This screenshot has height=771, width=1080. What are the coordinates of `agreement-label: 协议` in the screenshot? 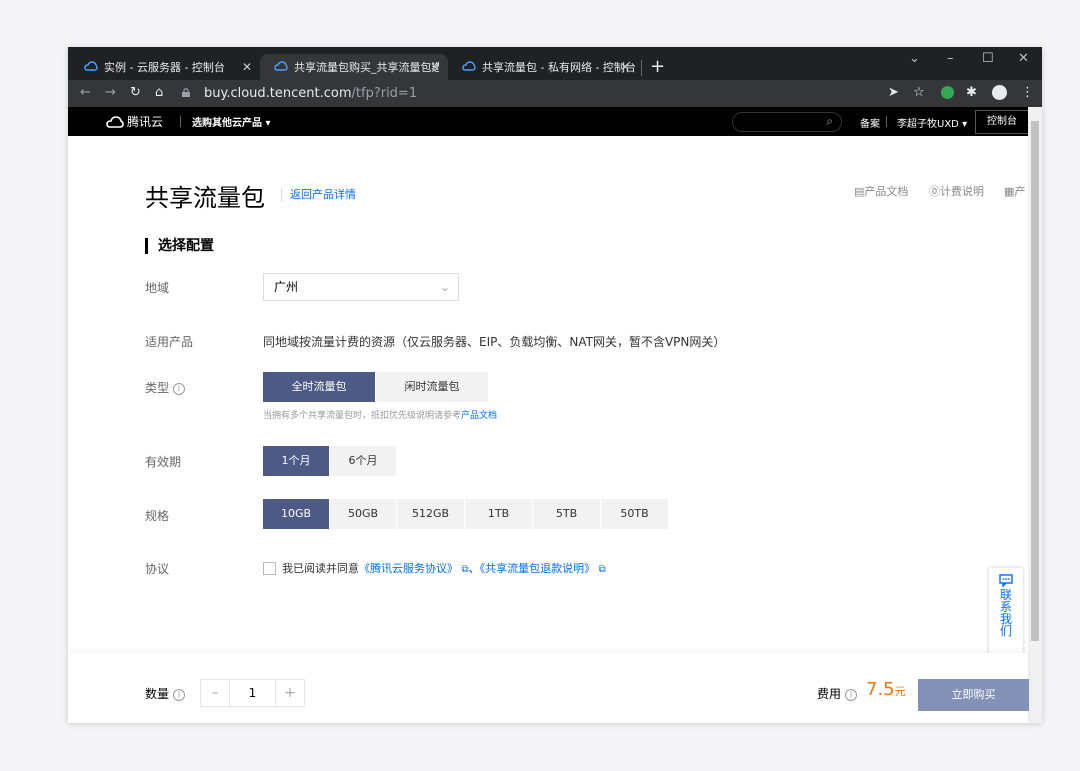 It's located at (157, 569).